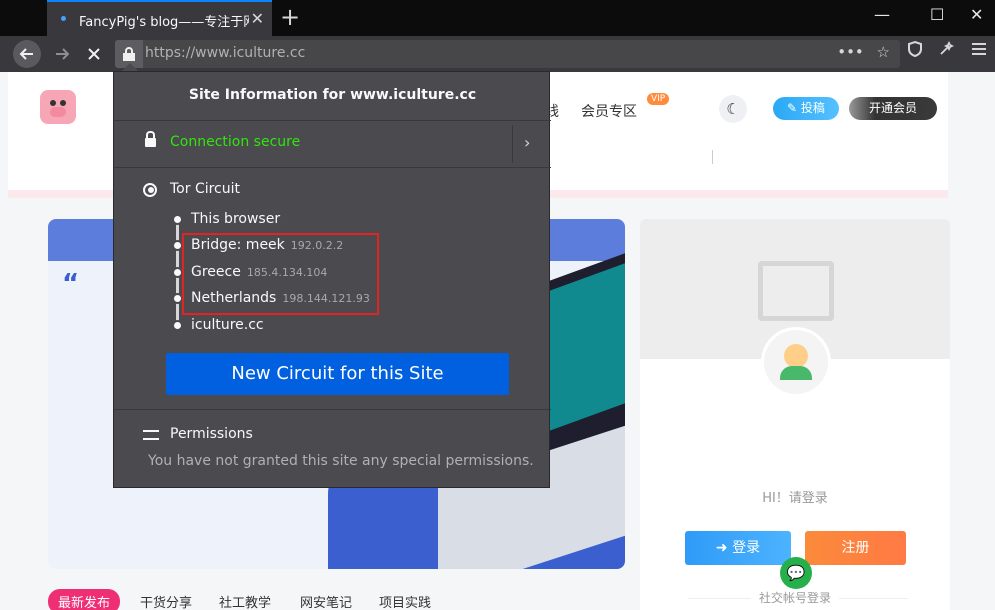 The height and width of the screenshot is (610, 995). I want to click on vip-badge: VIP, so click(658, 99).